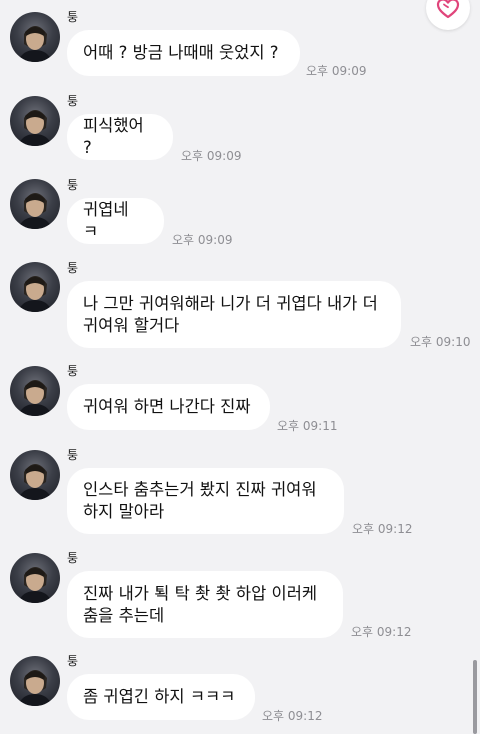  I want to click on message-bubble: 진짜 내가 퇵 탁 촷 촷 하압 이러케 춤을 추는데, so click(205, 604).